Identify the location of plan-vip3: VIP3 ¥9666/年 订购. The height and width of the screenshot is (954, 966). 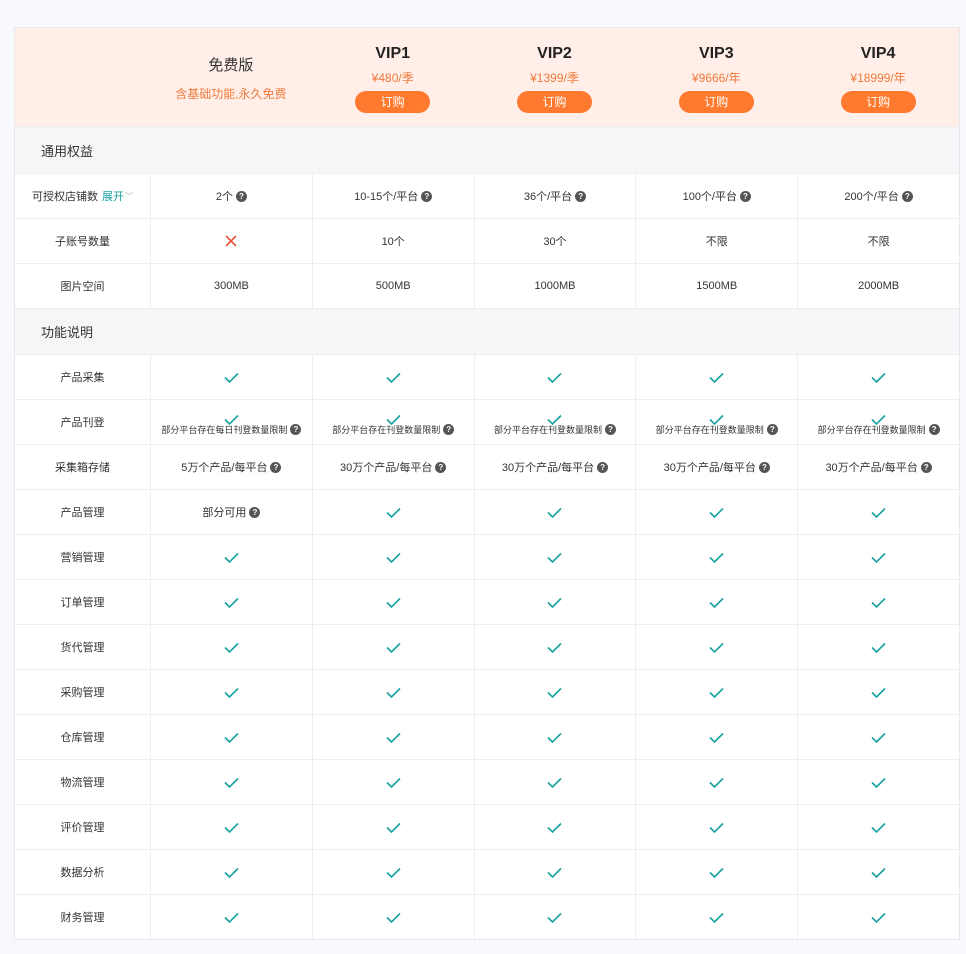
(716, 77).